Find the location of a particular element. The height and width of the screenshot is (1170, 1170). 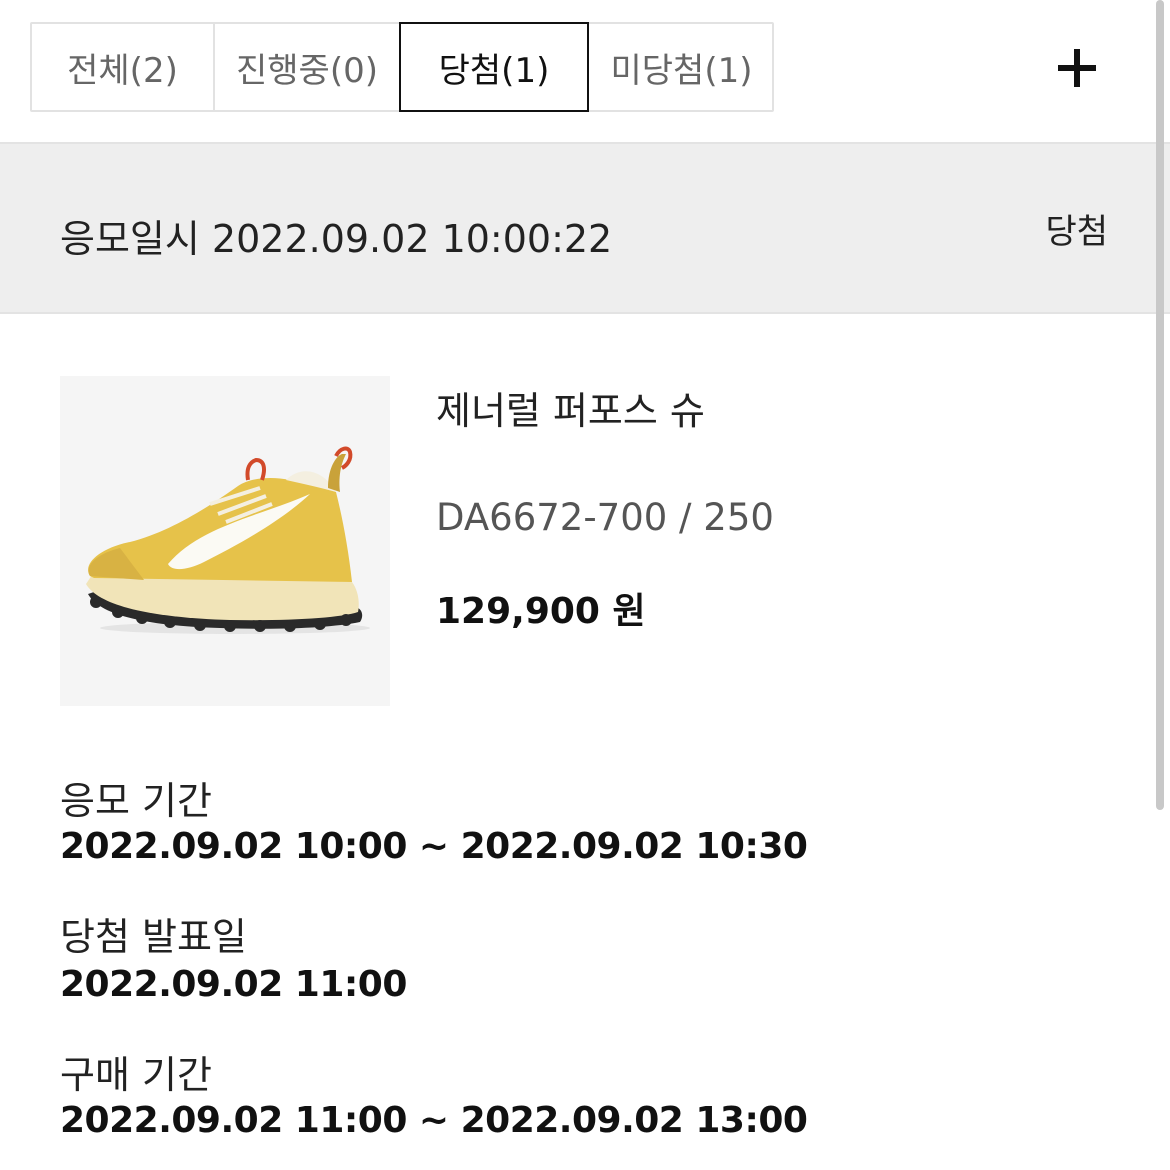

scrollbar is located at coordinates (1160, 405).